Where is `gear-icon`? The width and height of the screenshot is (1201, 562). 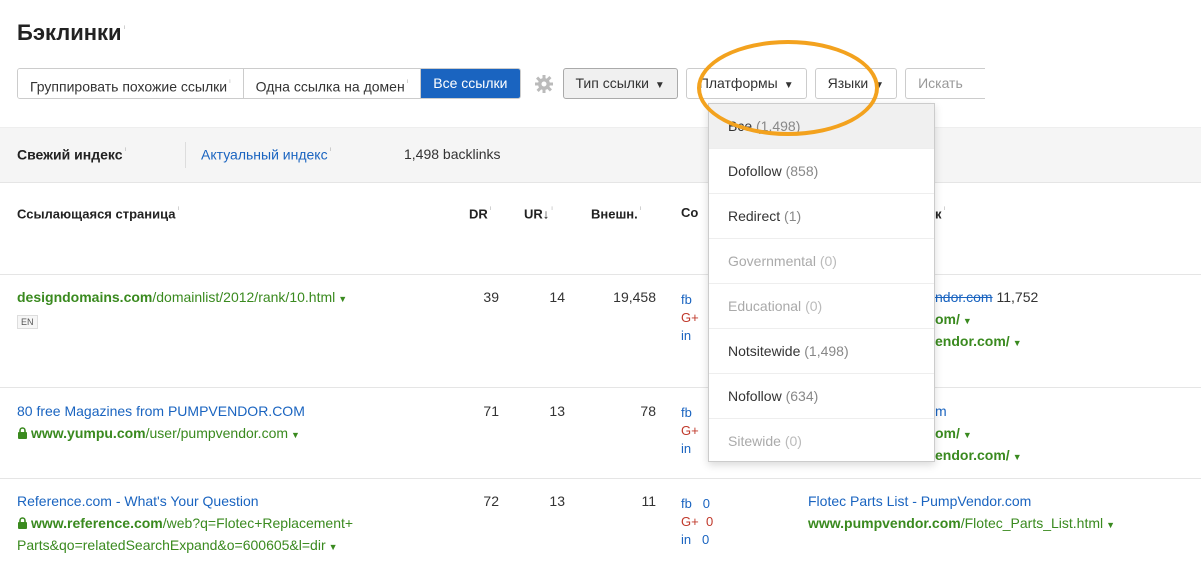
gear-icon is located at coordinates (544, 84).